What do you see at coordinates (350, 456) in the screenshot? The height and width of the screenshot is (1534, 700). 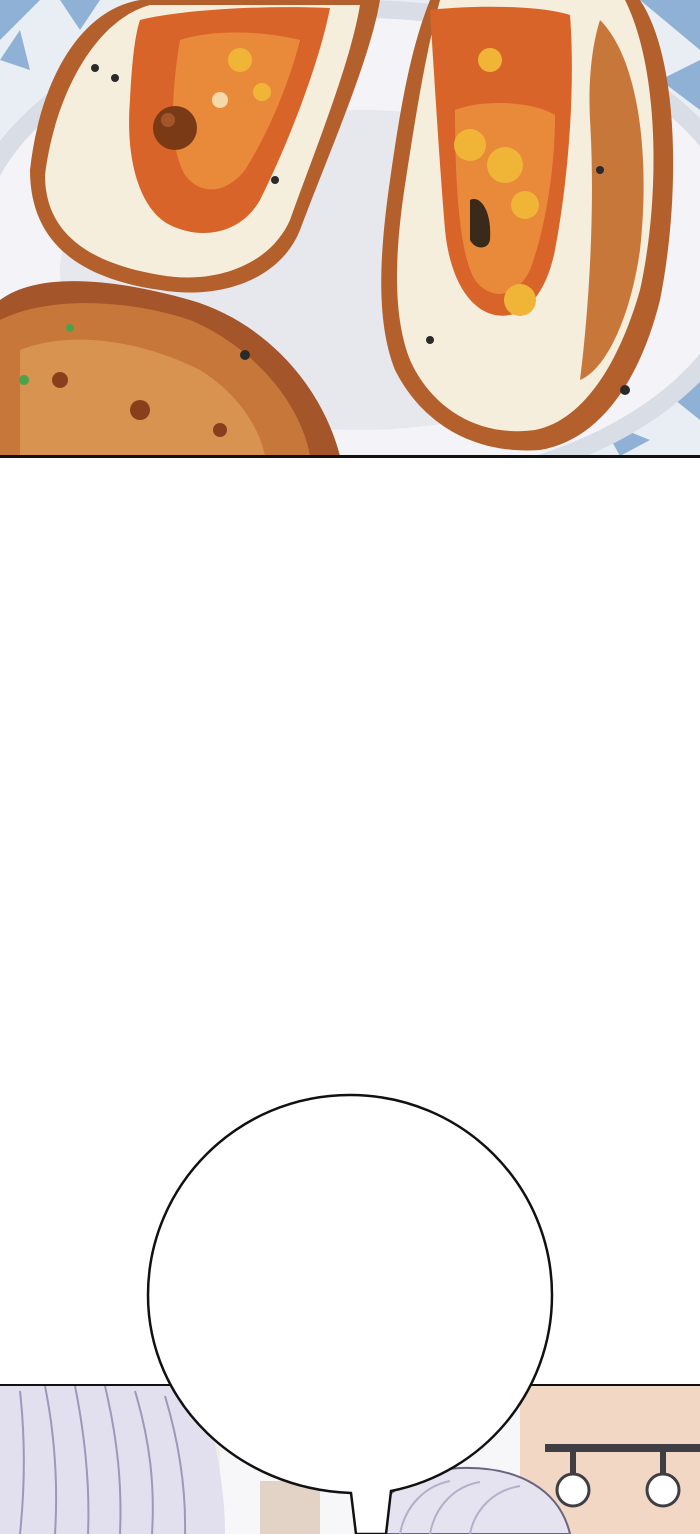 I see `panel-border-top` at bounding box center [350, 456].